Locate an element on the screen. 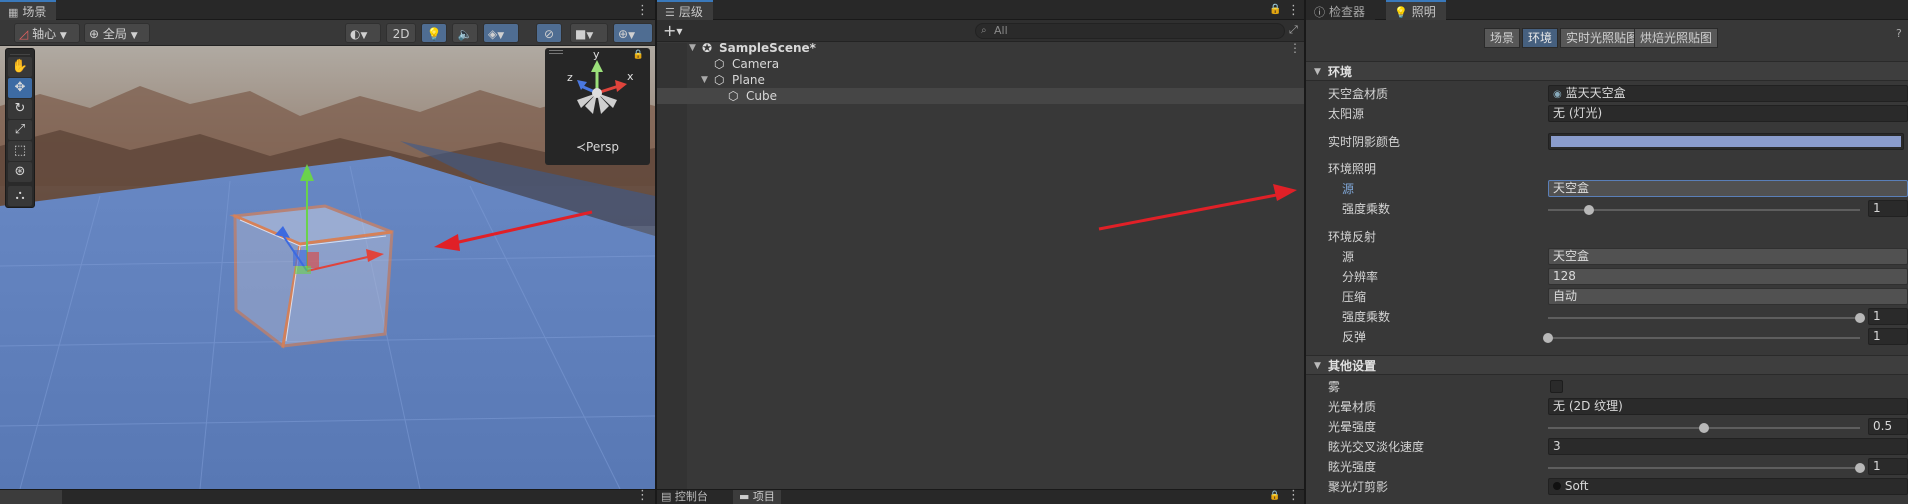 This screenshot has width=1908, height=504. help-icon: ? is located at coordinates (1899, 33).